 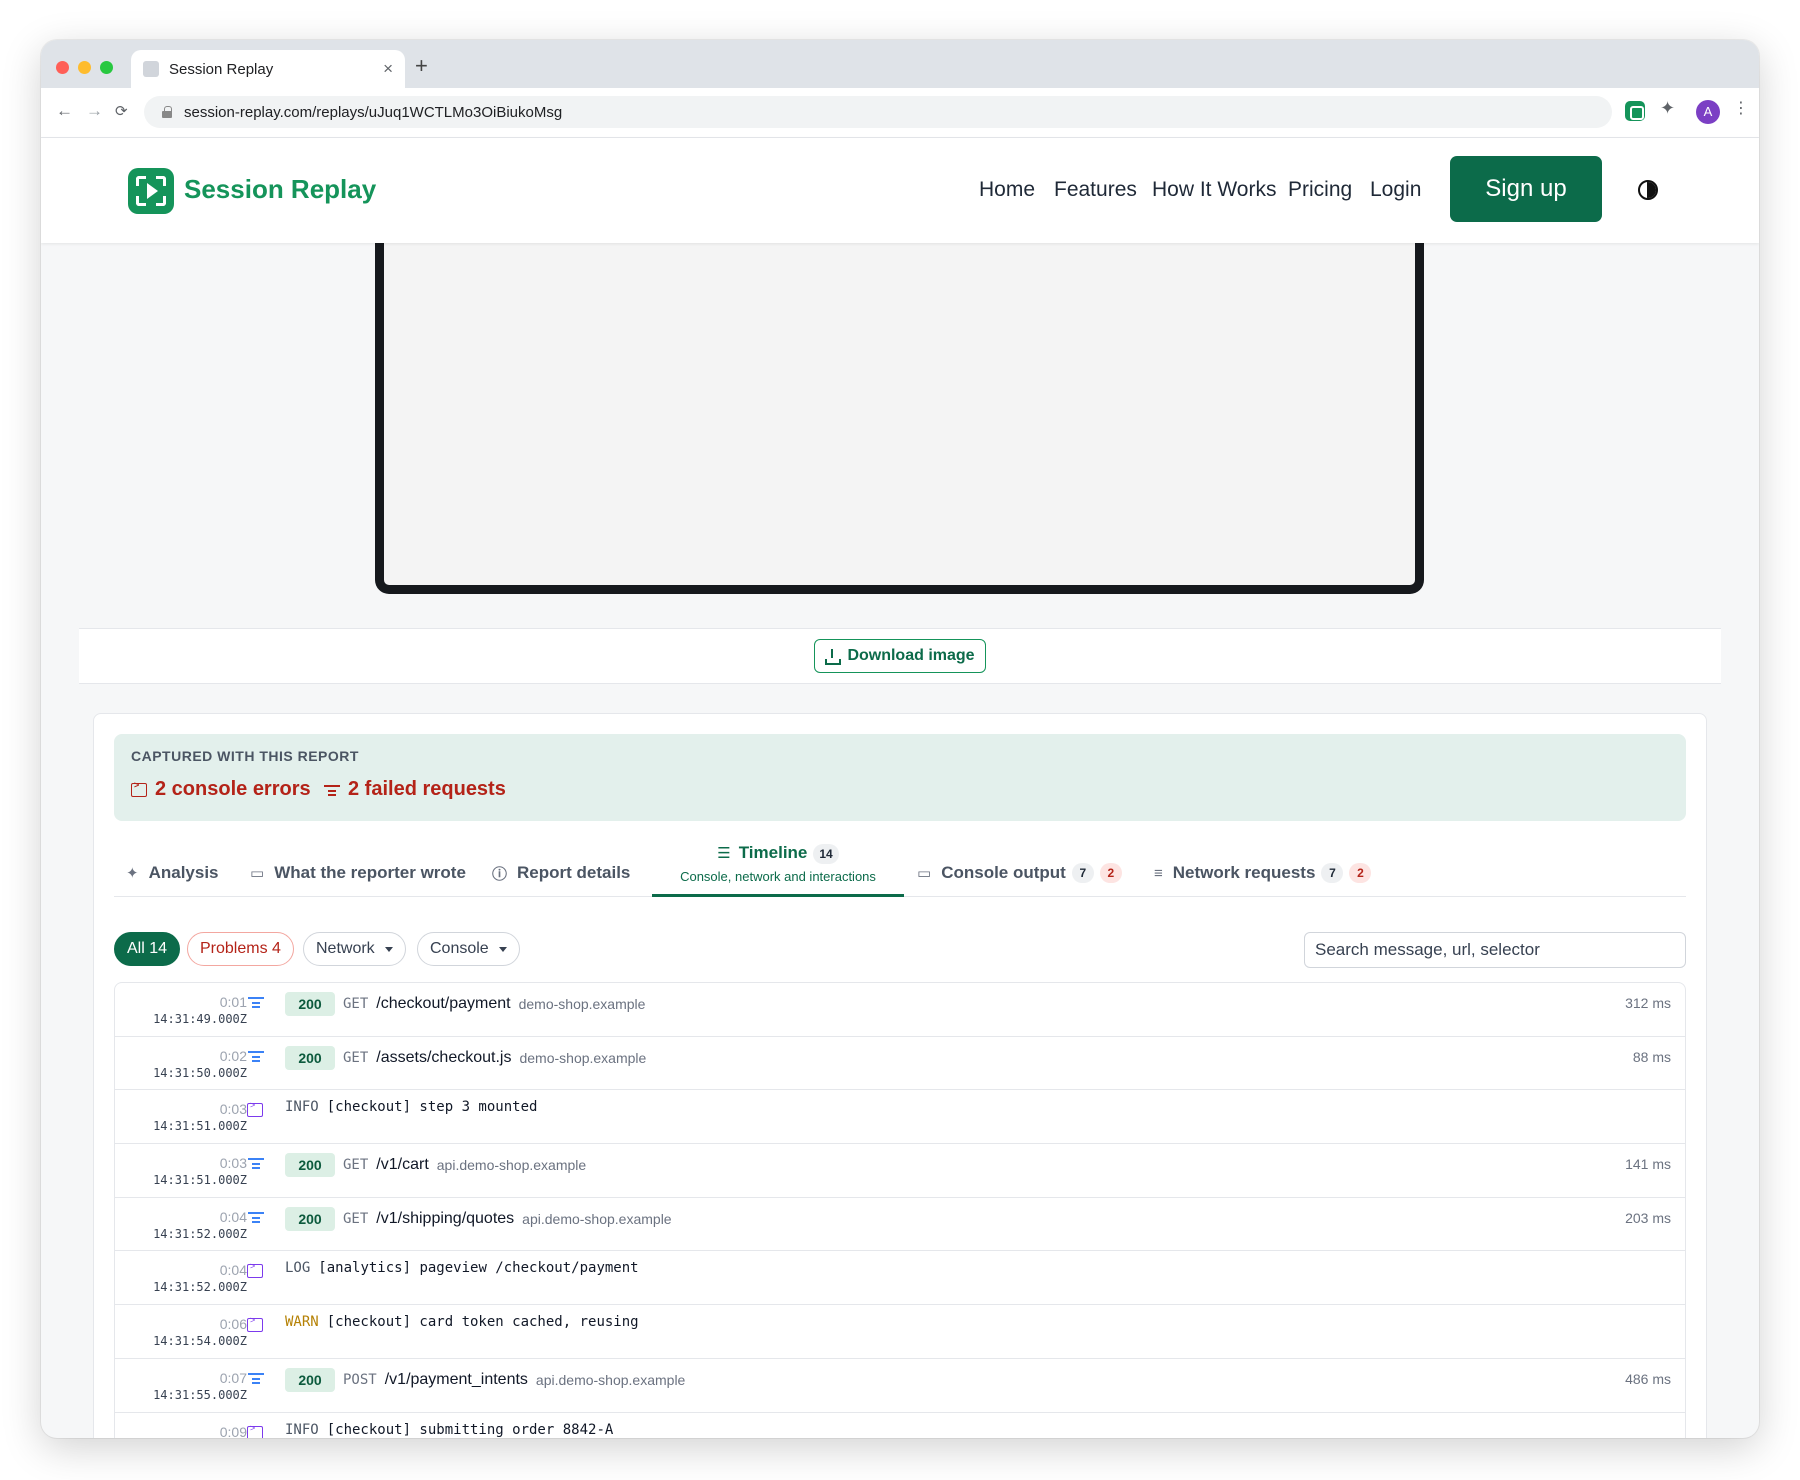 What do you see at coordinates (151, 69) in the screenshot?
I see `favicon-icon` at bounding box center [151, 69].